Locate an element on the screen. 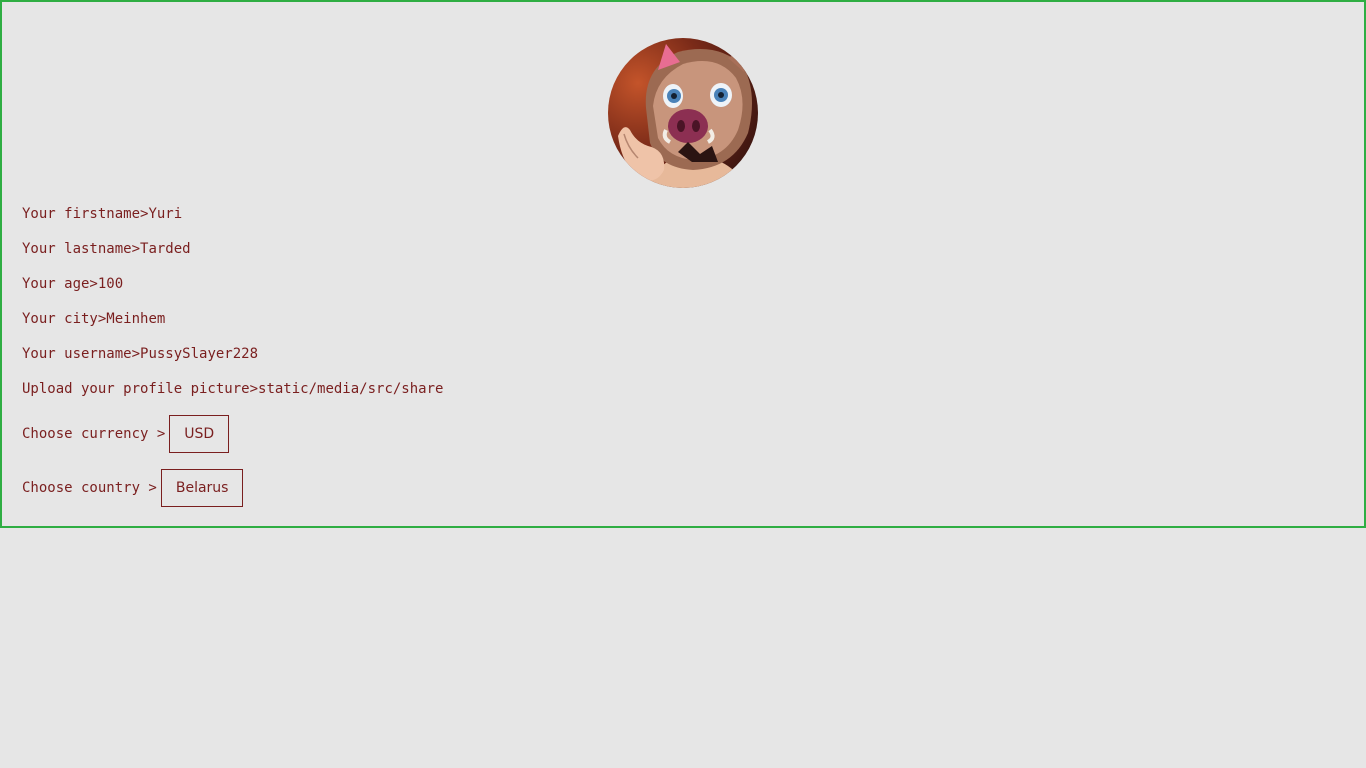 This screenshot has width=1366, height=768. avatar is located at coordinates (683, 113).